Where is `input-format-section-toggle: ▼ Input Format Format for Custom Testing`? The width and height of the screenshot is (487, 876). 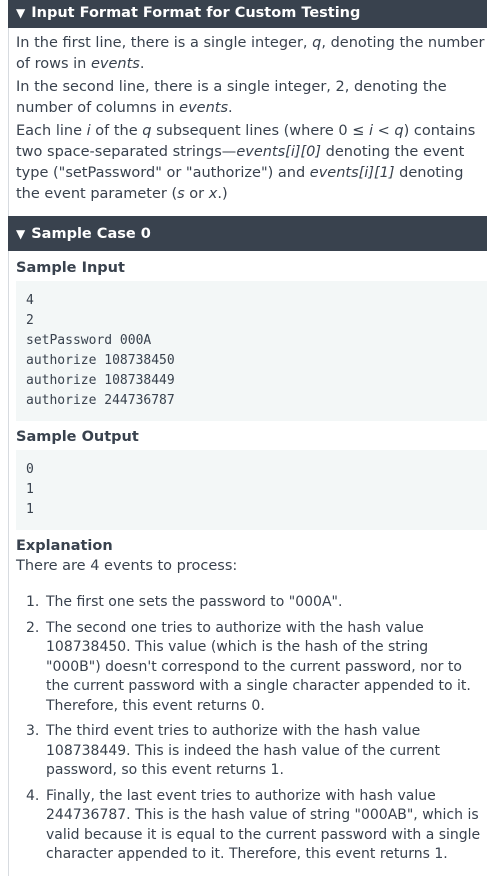 input-format-section-toggle: ▼ Input Format Format for Custom Testing is located at coordinates (247, 14).